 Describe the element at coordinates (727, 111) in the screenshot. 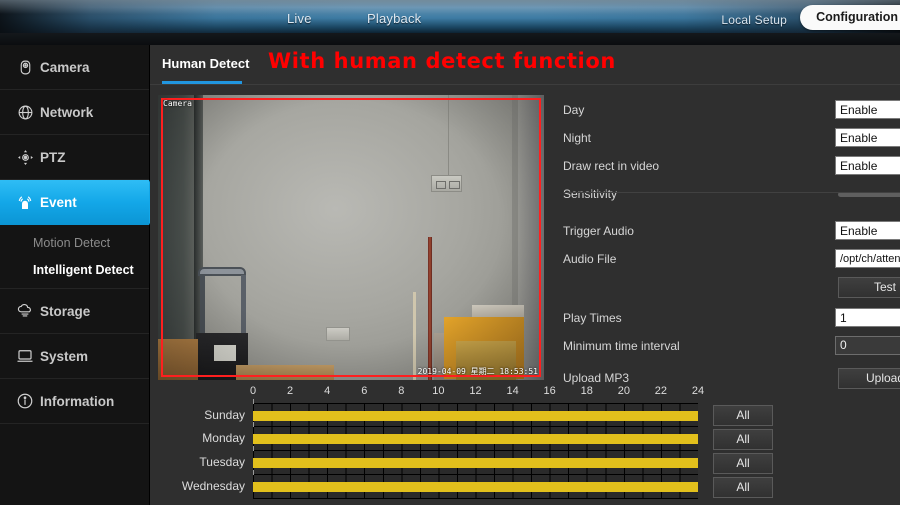

I see `row-day: Day Enable ⌄` at that location.